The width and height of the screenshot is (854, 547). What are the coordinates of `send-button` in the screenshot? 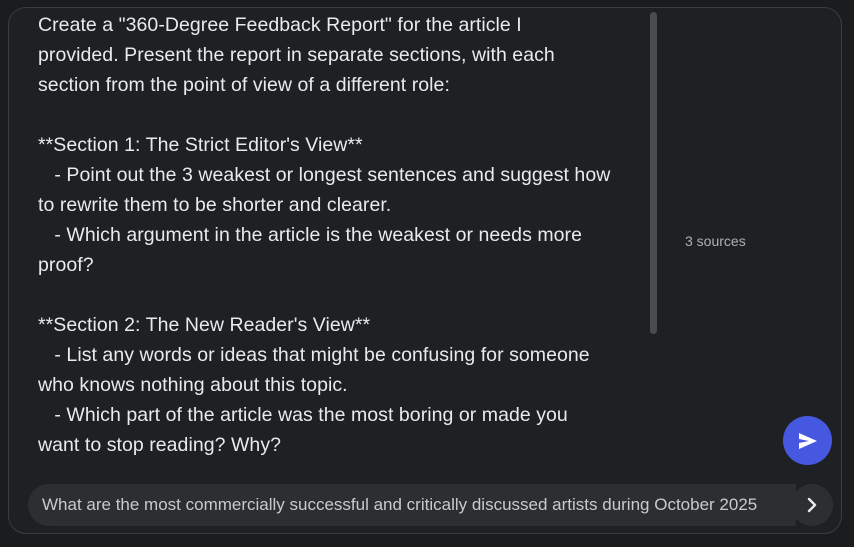 It's located at (807, 440).